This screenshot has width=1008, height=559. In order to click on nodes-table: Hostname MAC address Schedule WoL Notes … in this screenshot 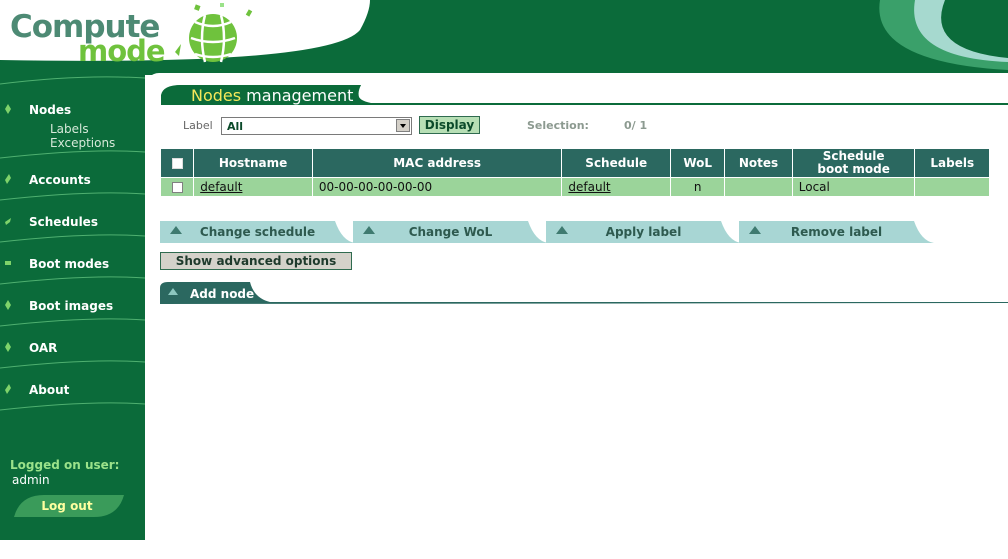, I will do `click(574, 172)`.